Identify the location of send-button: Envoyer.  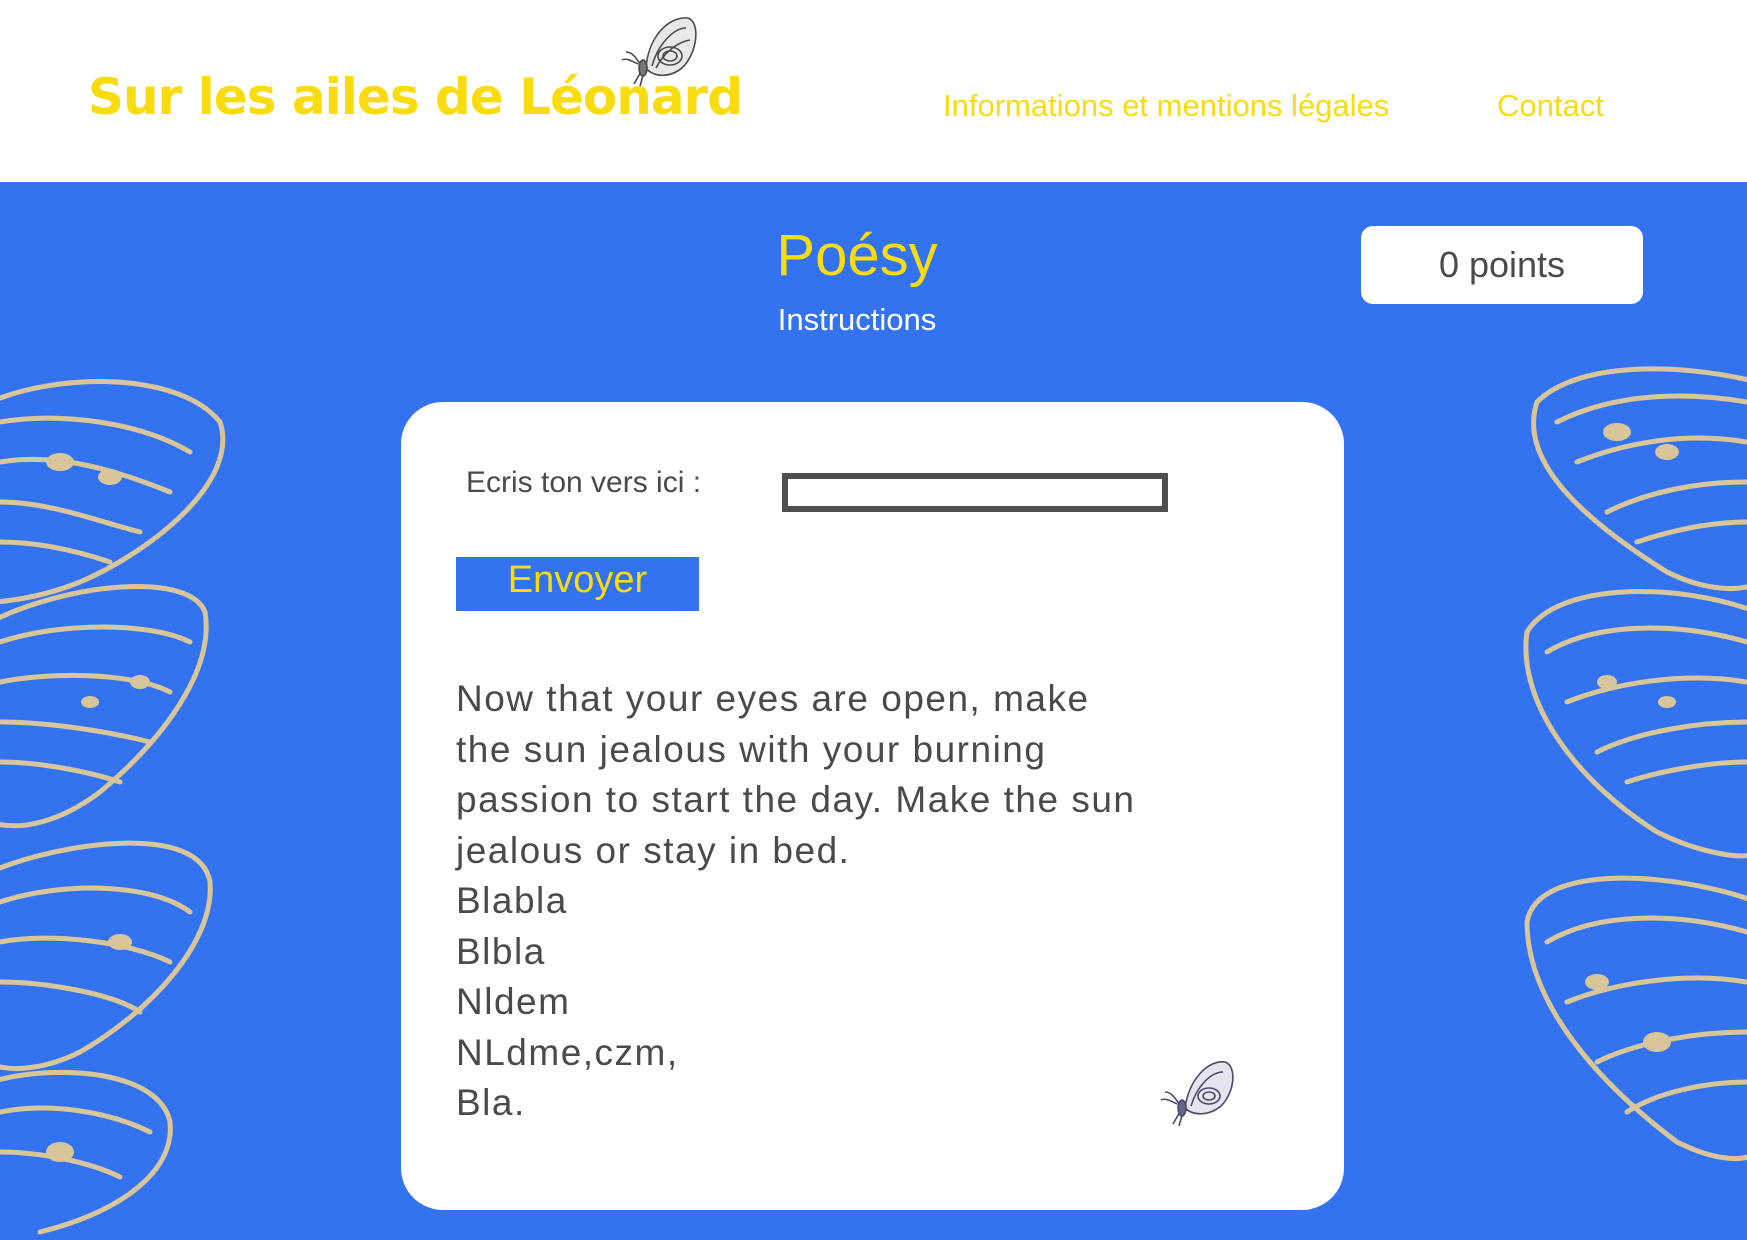
(577, 584).